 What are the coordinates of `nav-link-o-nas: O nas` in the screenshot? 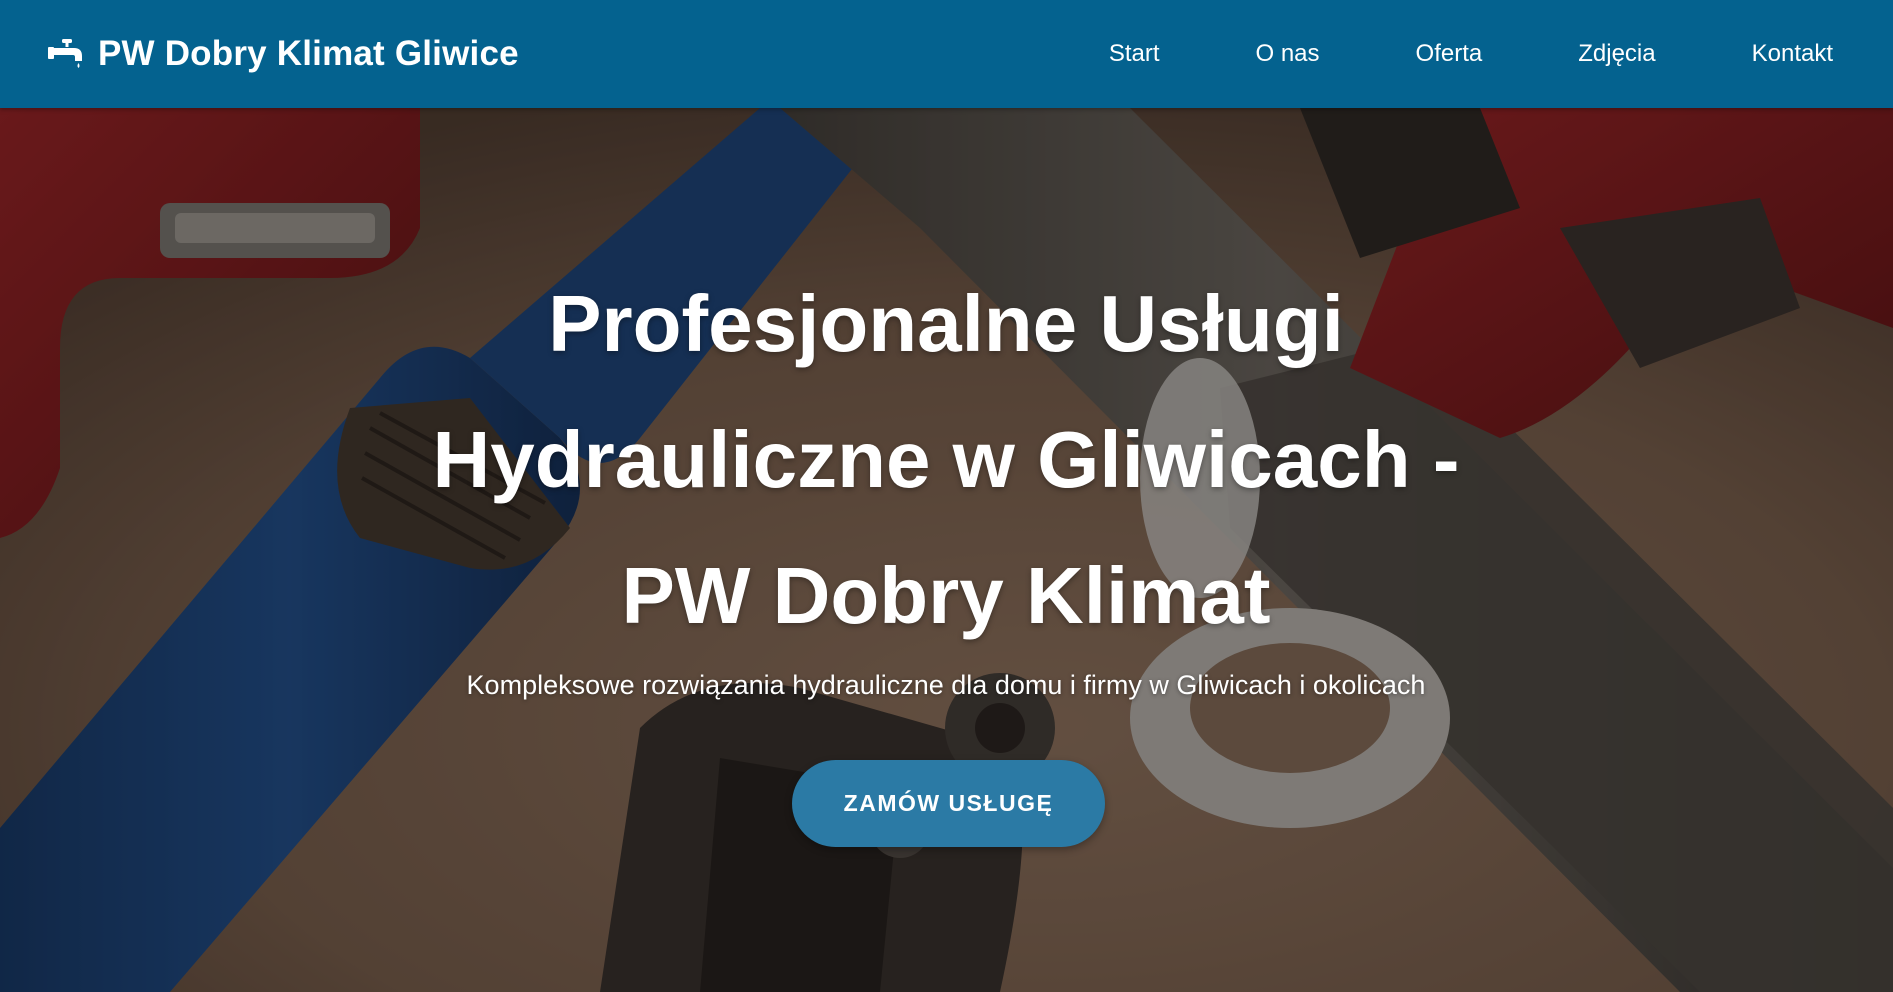 It's located at (1288, 53).